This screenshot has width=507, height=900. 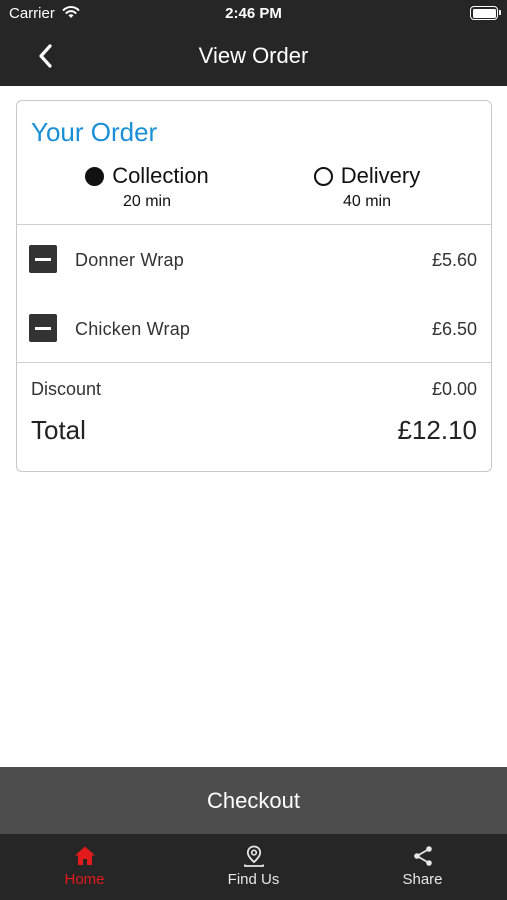 What do you see at coordinates (95, 176) in the screenshot?
I see `radio-selected-icon` at bounding box center [95, 176].